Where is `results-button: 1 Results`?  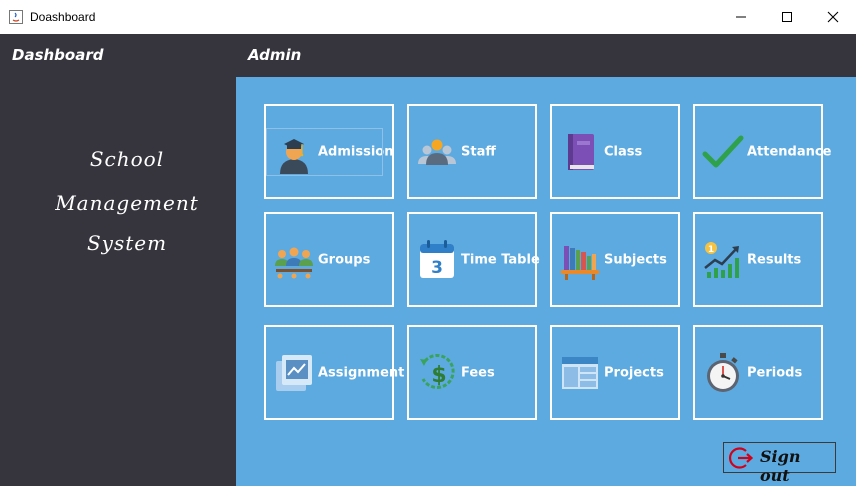
results-button: 1 Results is located at coordinates (758, 259).